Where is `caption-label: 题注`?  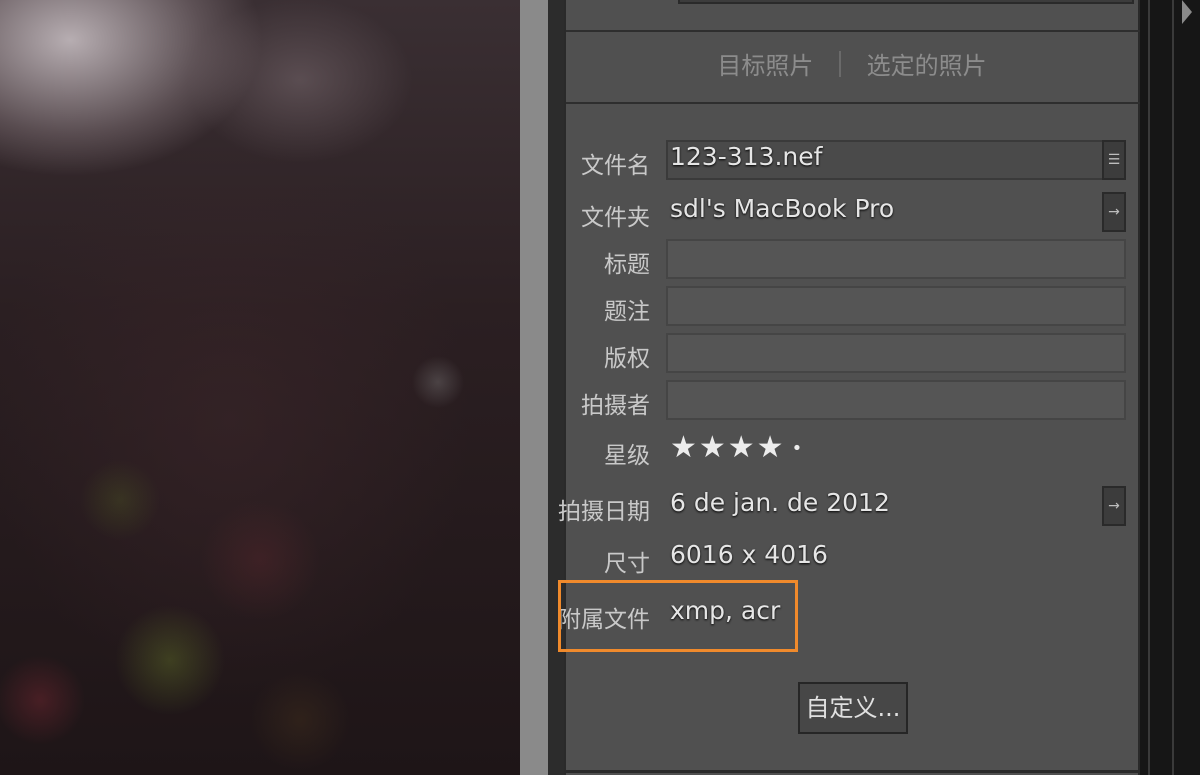
caption-label: 题注 is located at coordinates (627, 312).